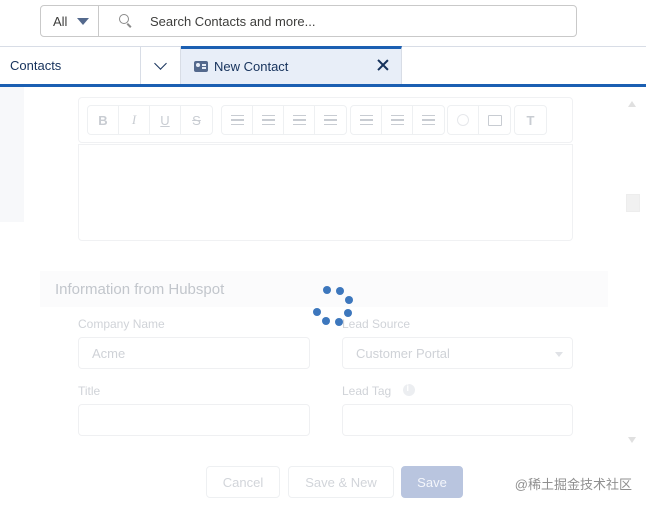  Describe the element at coordinates (408, 389) in the screenshot. I see `info-icon` at that location.